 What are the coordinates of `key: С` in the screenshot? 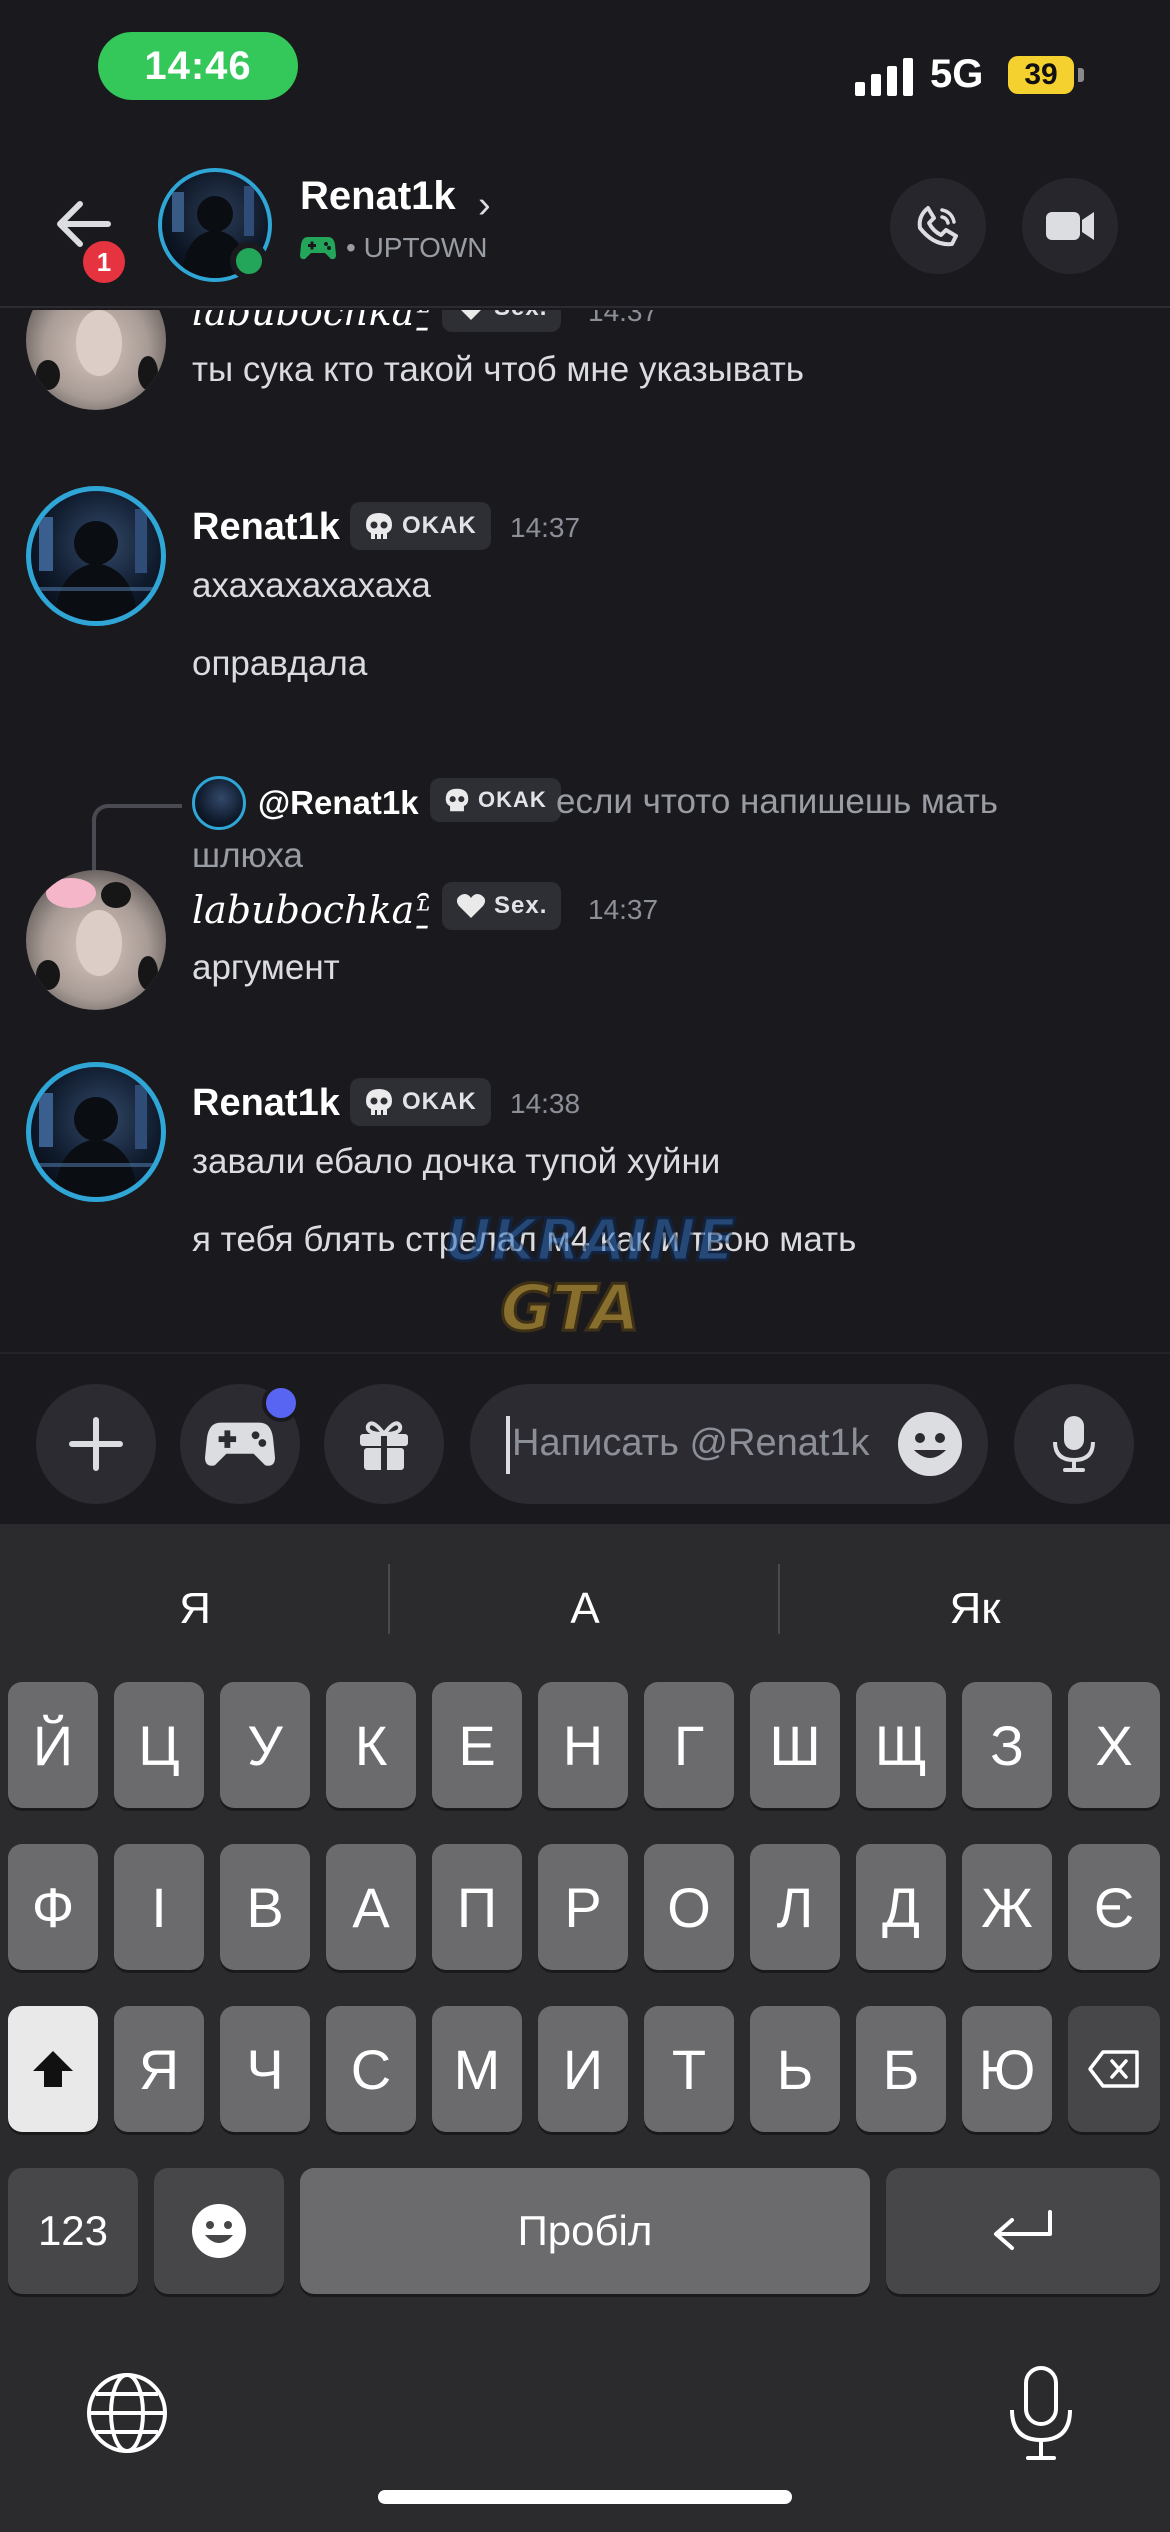 It's located at (371, 2069).